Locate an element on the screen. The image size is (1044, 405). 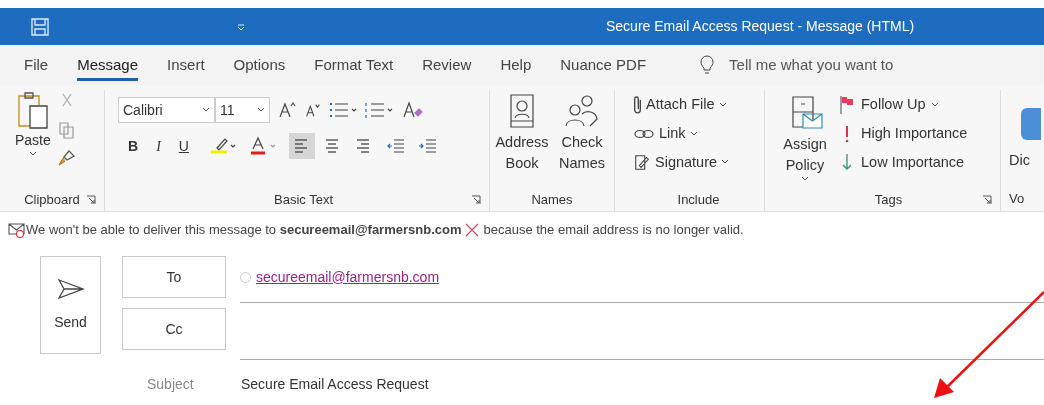
italic-button: I is located at coordinates (158, 146).